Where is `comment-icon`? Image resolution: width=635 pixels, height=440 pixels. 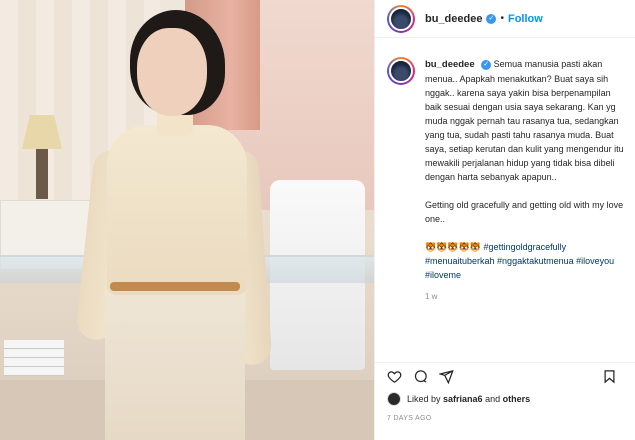
comment-icon is located at coordinates (420, 376).